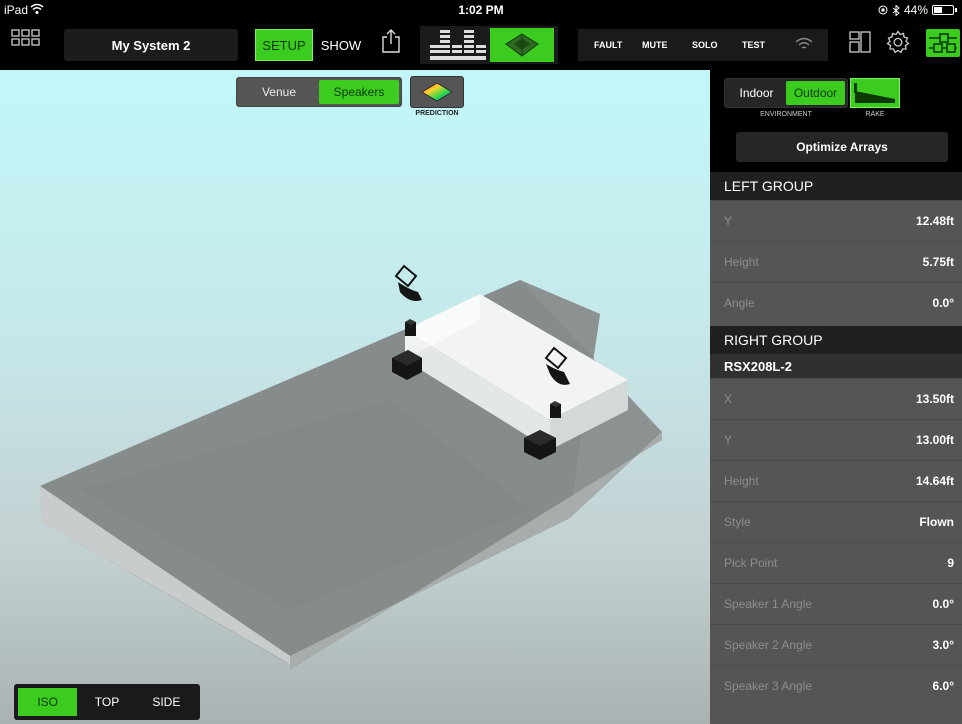  I want to click on fault-button: FAULT, so click(608, 45).